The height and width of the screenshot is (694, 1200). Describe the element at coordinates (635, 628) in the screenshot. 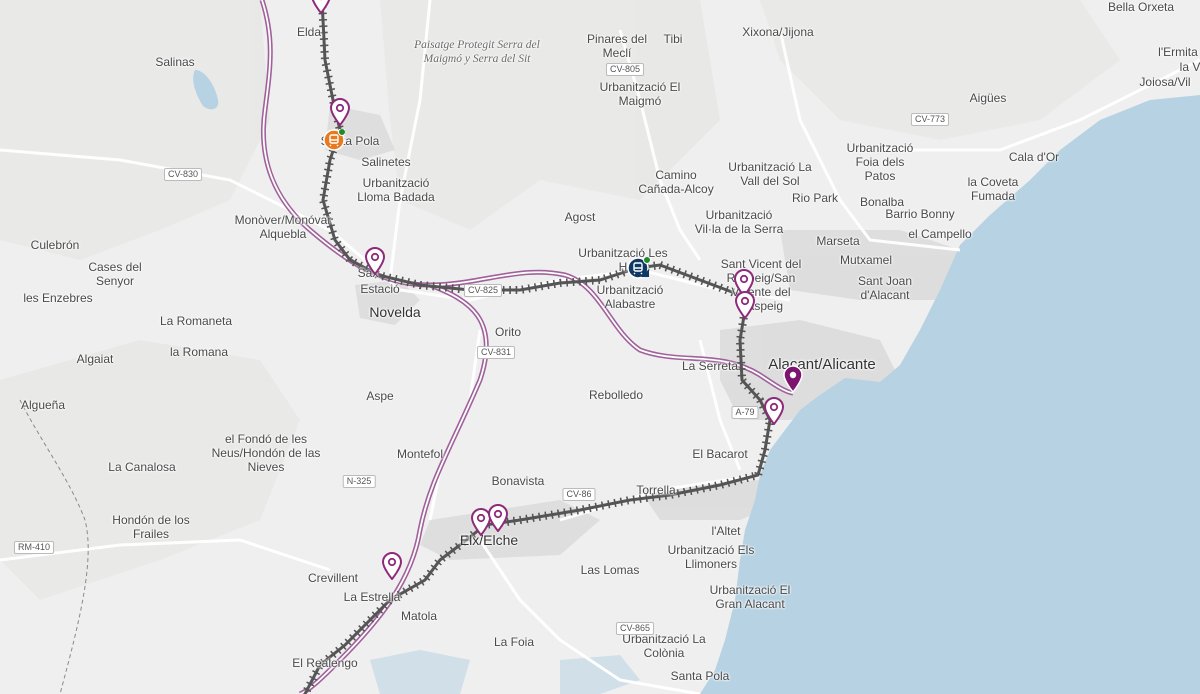

I see `road-shield-cv865: CV-865` at that location.